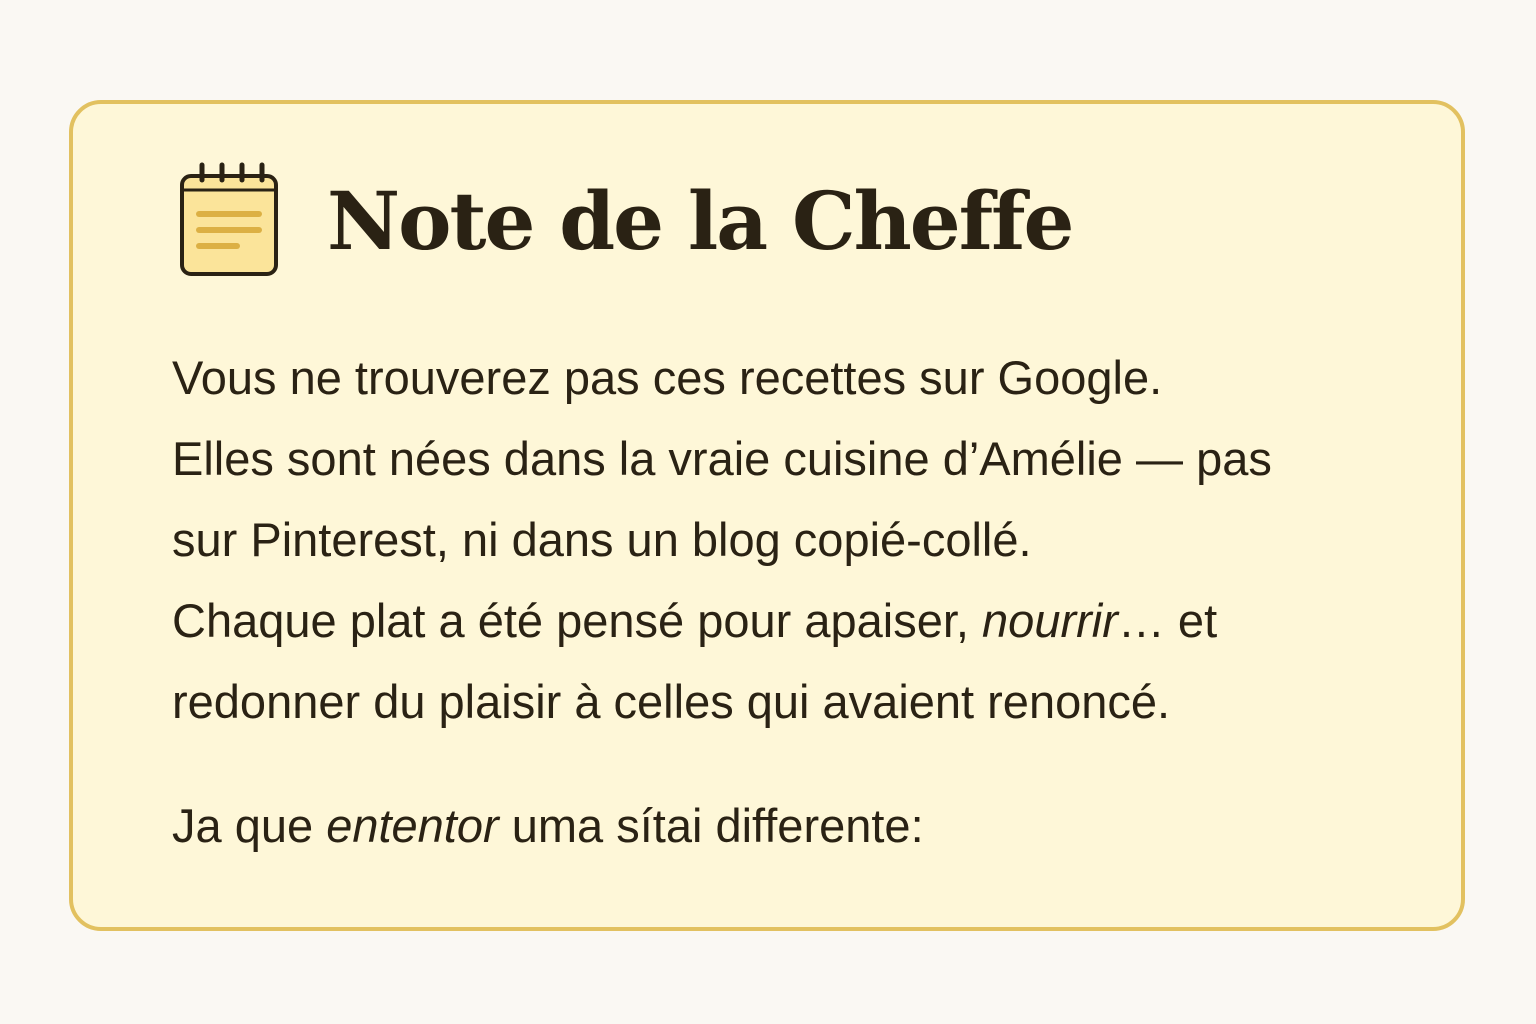 This screenshot has height=1024, width=1536. Describe the element at coordinates (1167, 620) in the screenshot. I see `note-line-text: … et` at that location.